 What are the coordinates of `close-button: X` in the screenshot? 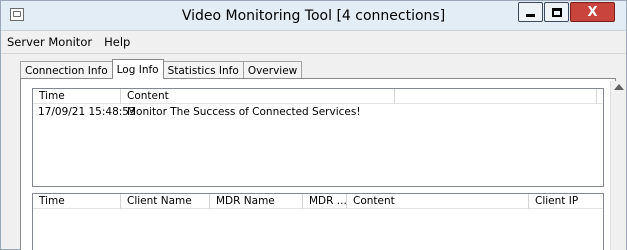 It's located at (592, 12).